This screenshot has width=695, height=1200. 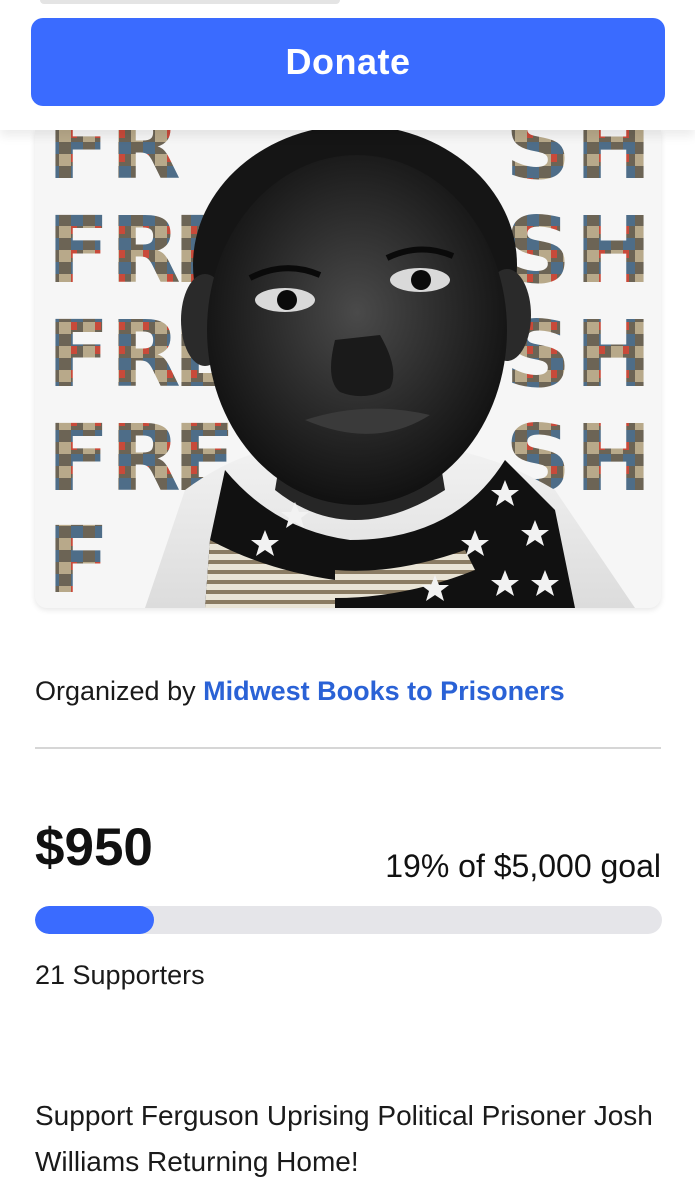 What do you see at coordinates (94, 847) in the screenshot?
I see `raised-amount: $950` at bounding box center [94, 847].